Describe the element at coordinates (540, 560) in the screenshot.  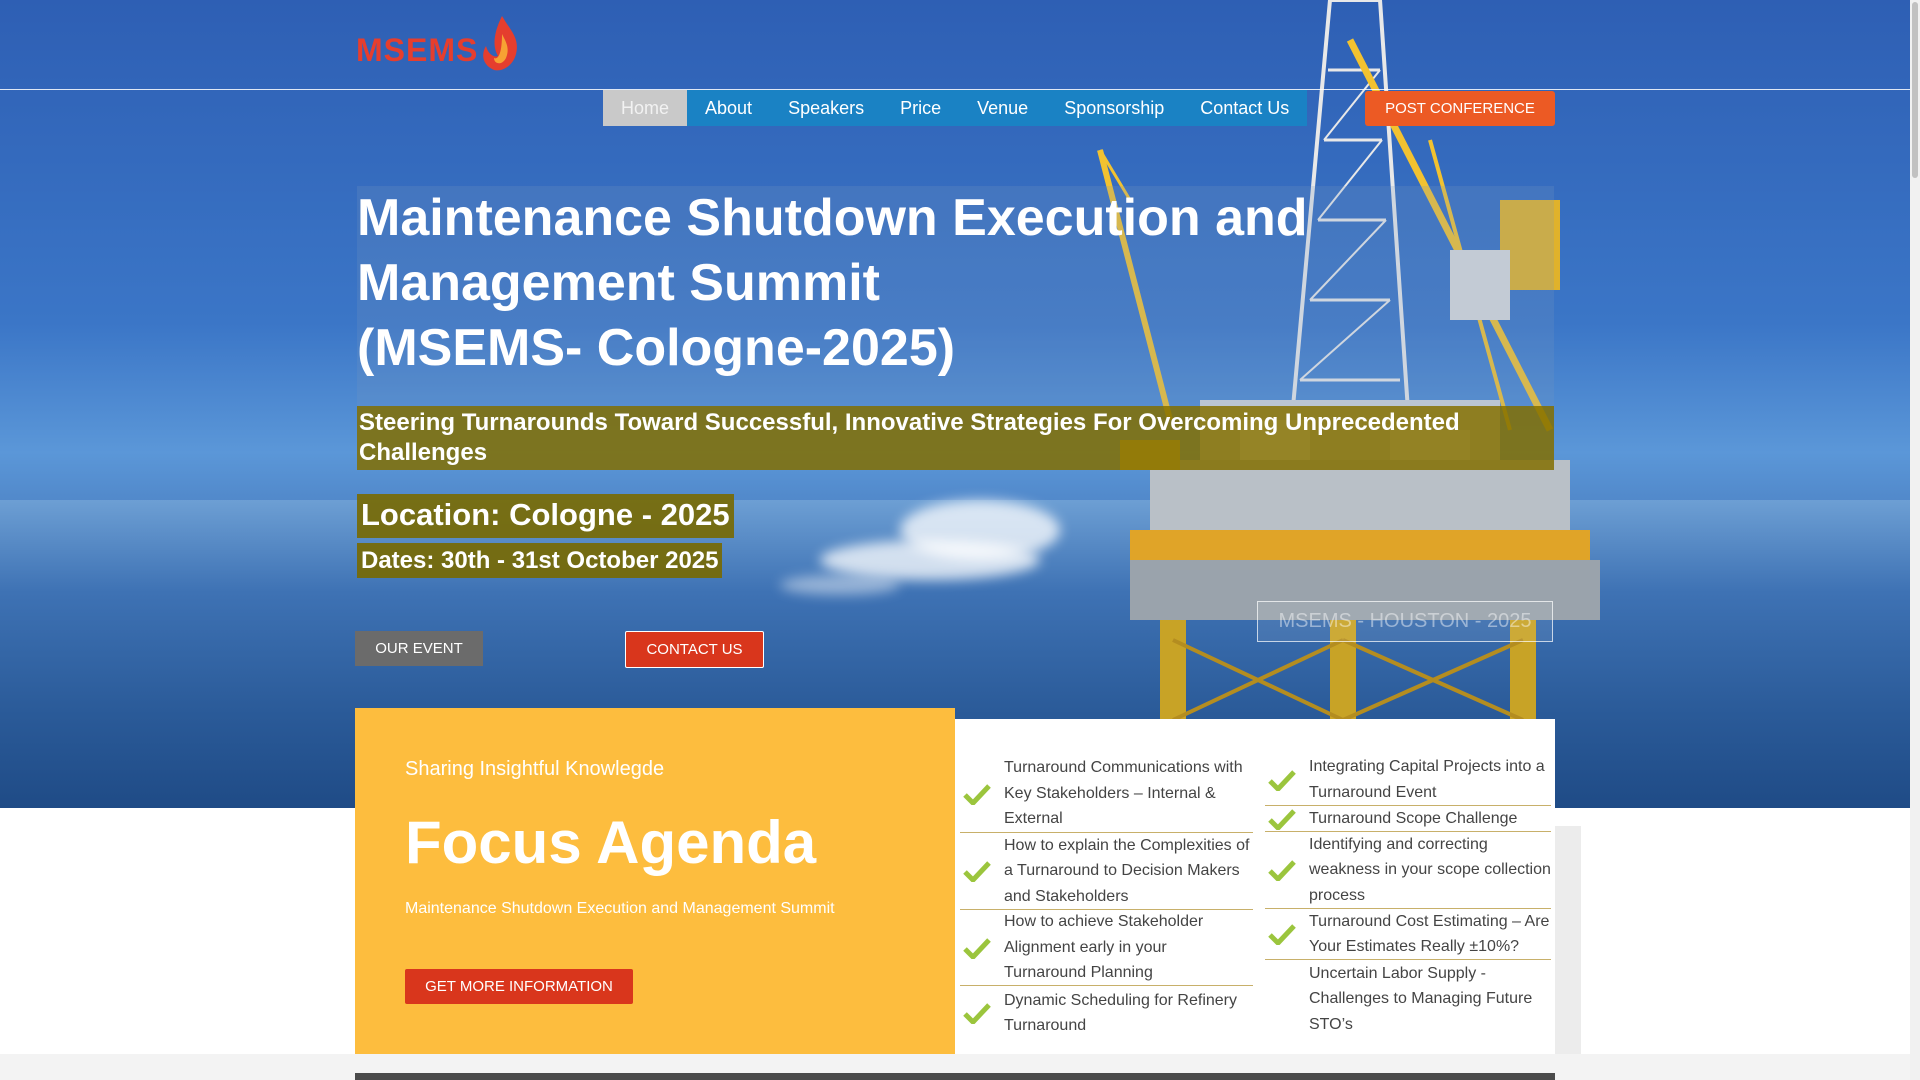
I see `event-dates: Dates: 30th - 31st October 2025` at that location.